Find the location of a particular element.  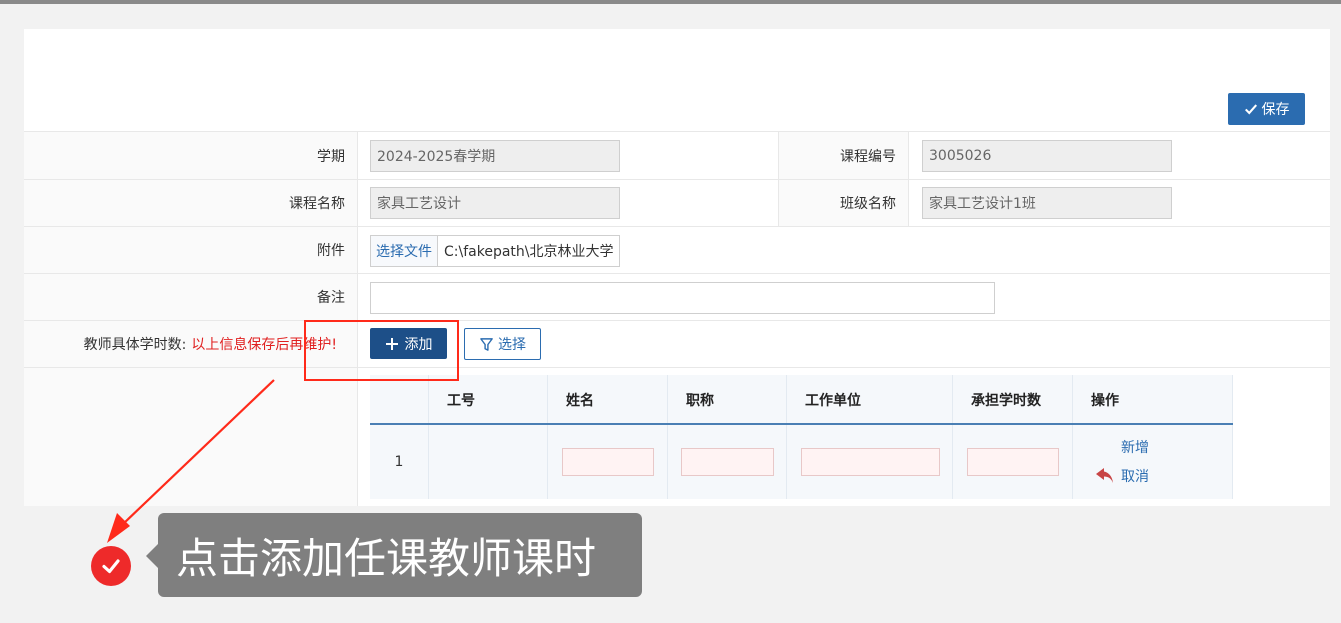

check-circle-icon is located at coordinates (111, 566).